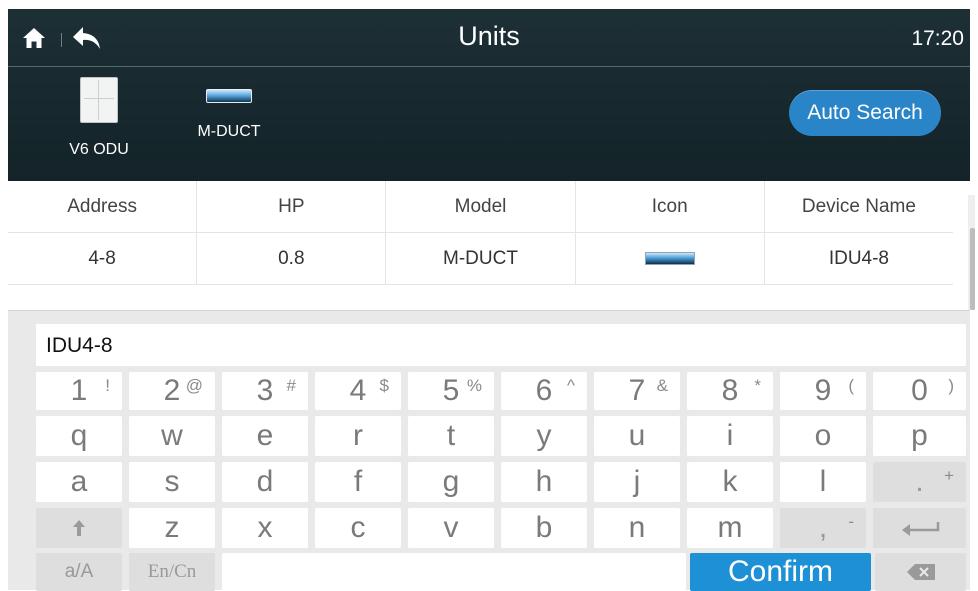  I want to click on key-g: g, so click(451, 482).